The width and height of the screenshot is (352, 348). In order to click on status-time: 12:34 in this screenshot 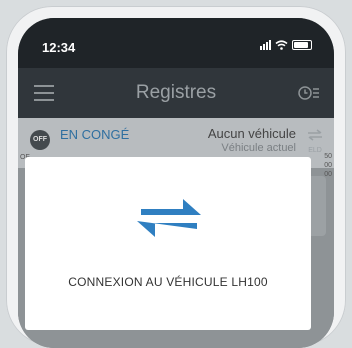, I will do `click(59, 47)`.